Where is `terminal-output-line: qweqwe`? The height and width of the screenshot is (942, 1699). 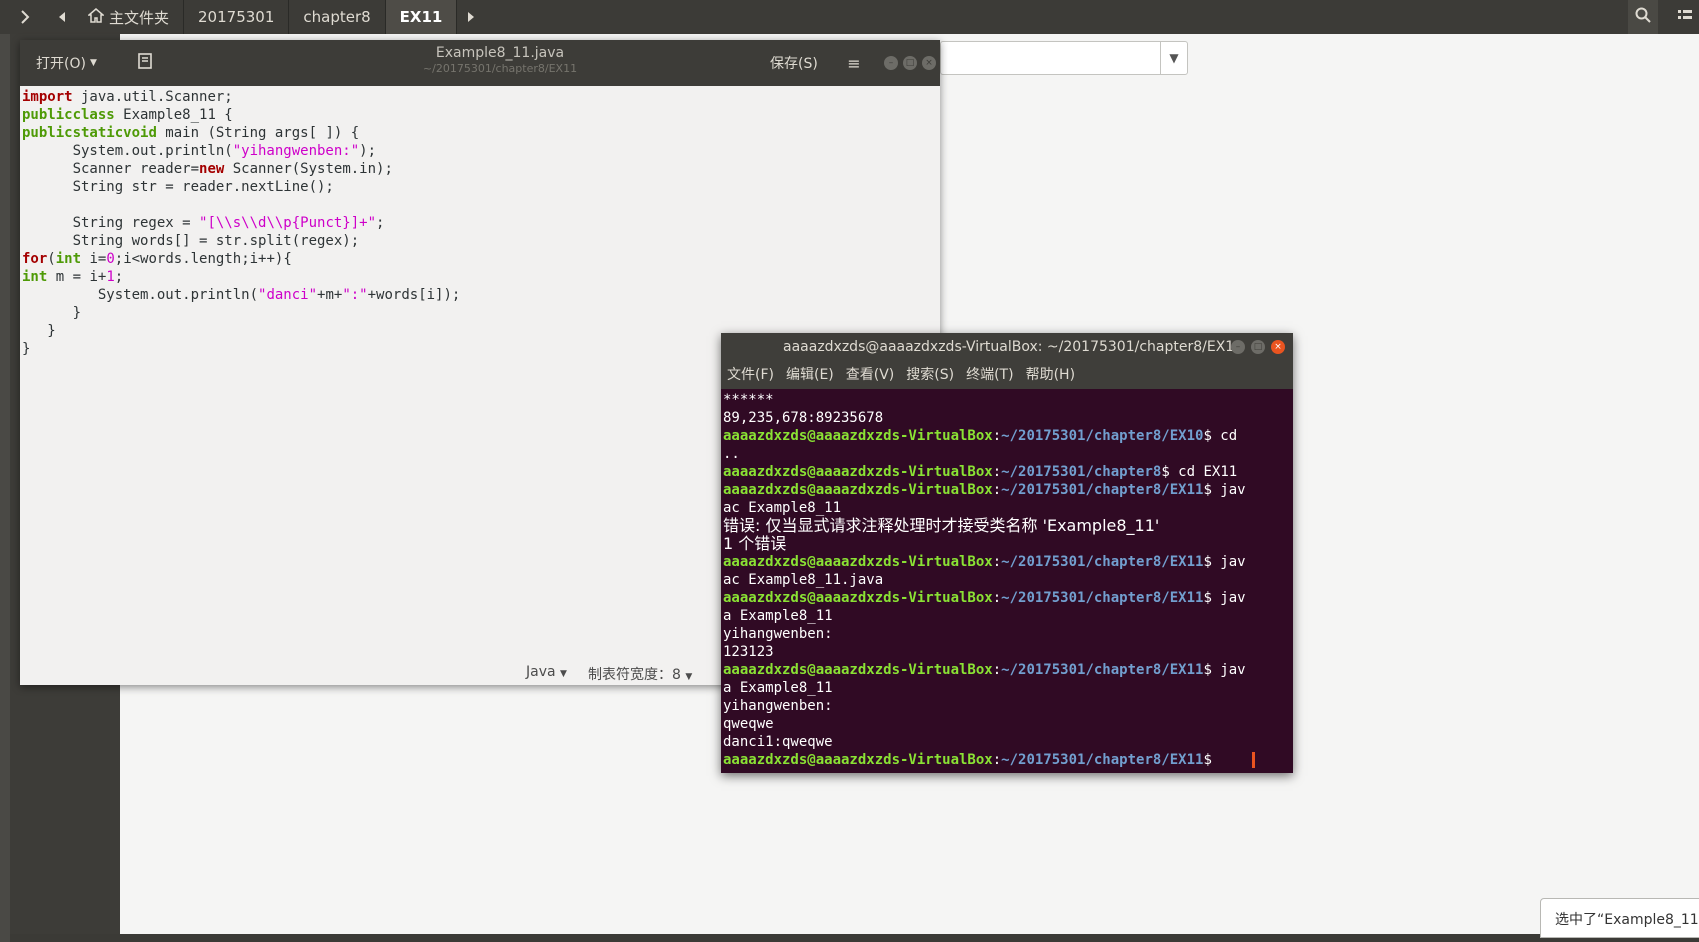 terminal-output-line: qweqwe is located at coordinates (748, 724).